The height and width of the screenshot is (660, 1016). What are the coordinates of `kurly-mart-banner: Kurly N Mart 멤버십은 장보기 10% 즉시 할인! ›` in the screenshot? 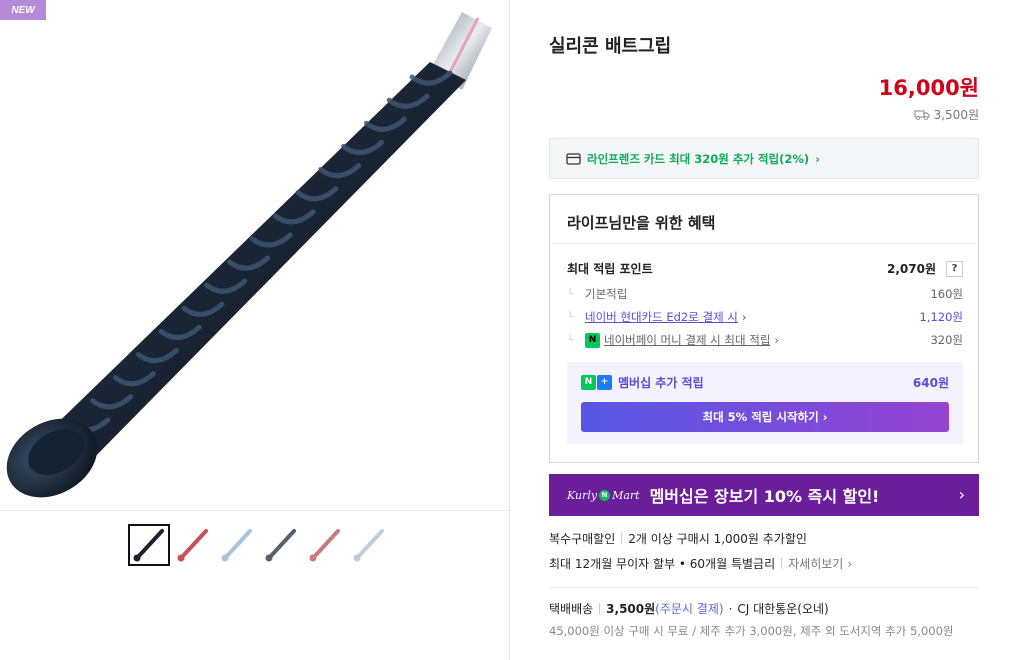 It's located at (764, 495).